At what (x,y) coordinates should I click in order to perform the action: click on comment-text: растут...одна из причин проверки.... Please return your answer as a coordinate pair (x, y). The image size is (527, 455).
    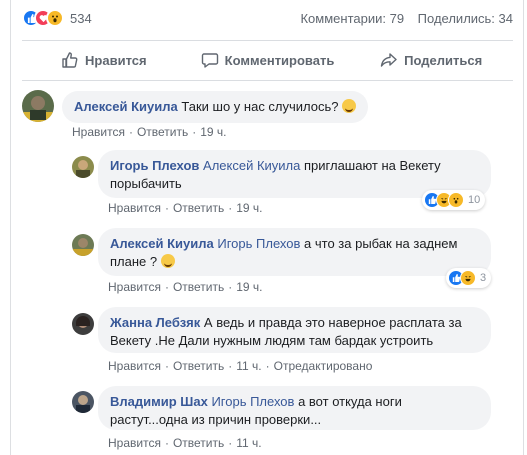
    Looking at the image, I should click on (216, 419).